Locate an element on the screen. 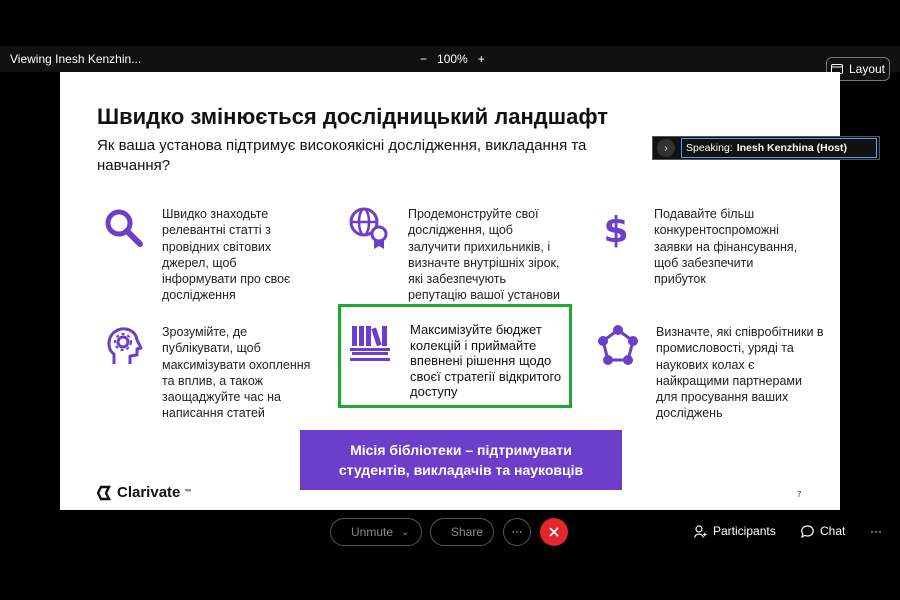 The image size is (900, 600). zoom-controls: − 100% + is located at coordinates (452, 59).